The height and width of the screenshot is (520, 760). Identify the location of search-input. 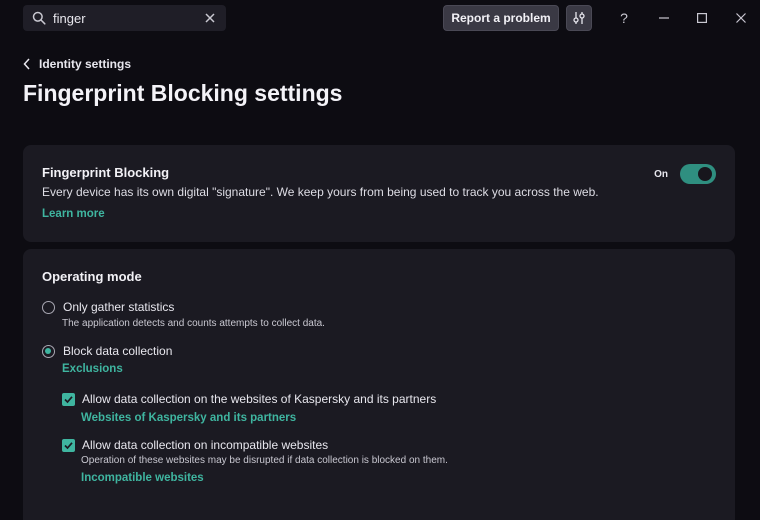
(123, 18).